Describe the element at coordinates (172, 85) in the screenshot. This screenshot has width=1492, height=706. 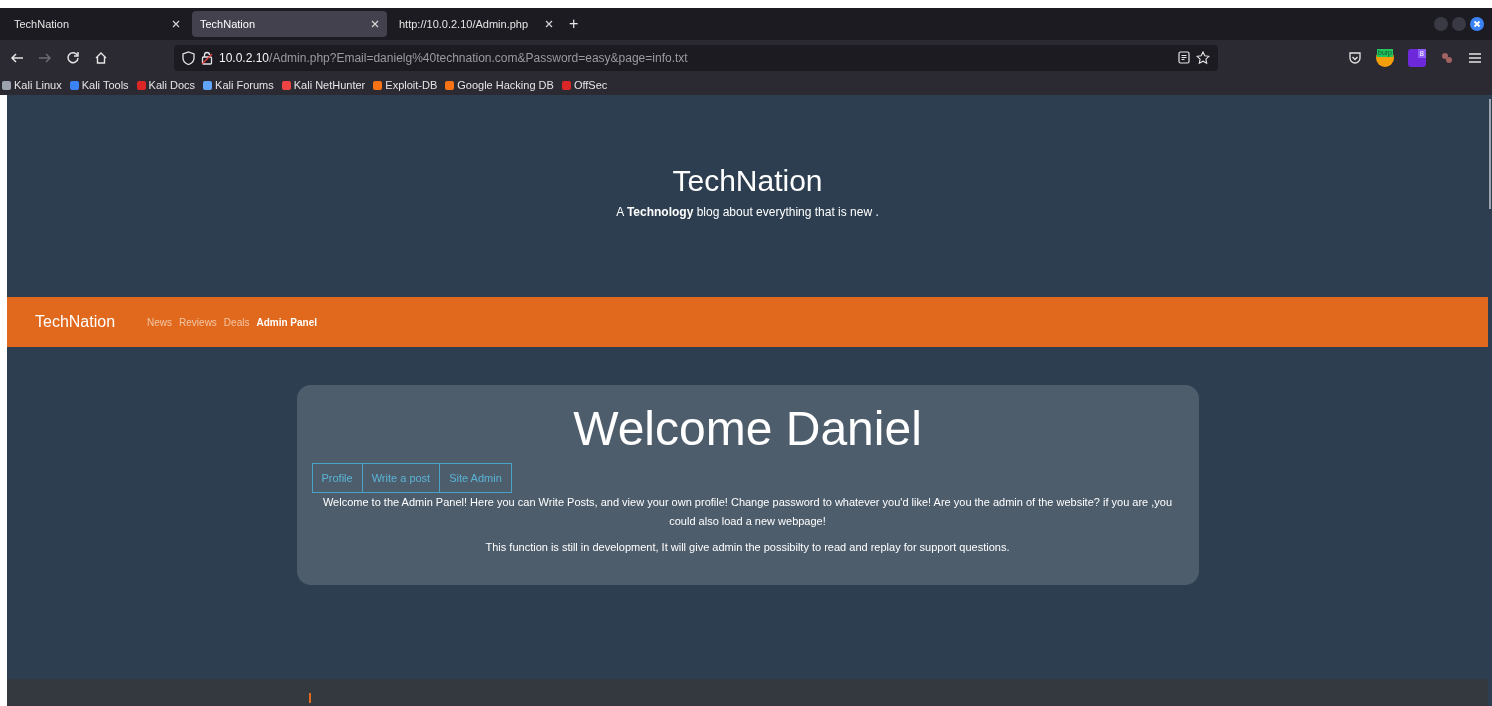
I see `bookmark-link: Kali Docs` at that location.